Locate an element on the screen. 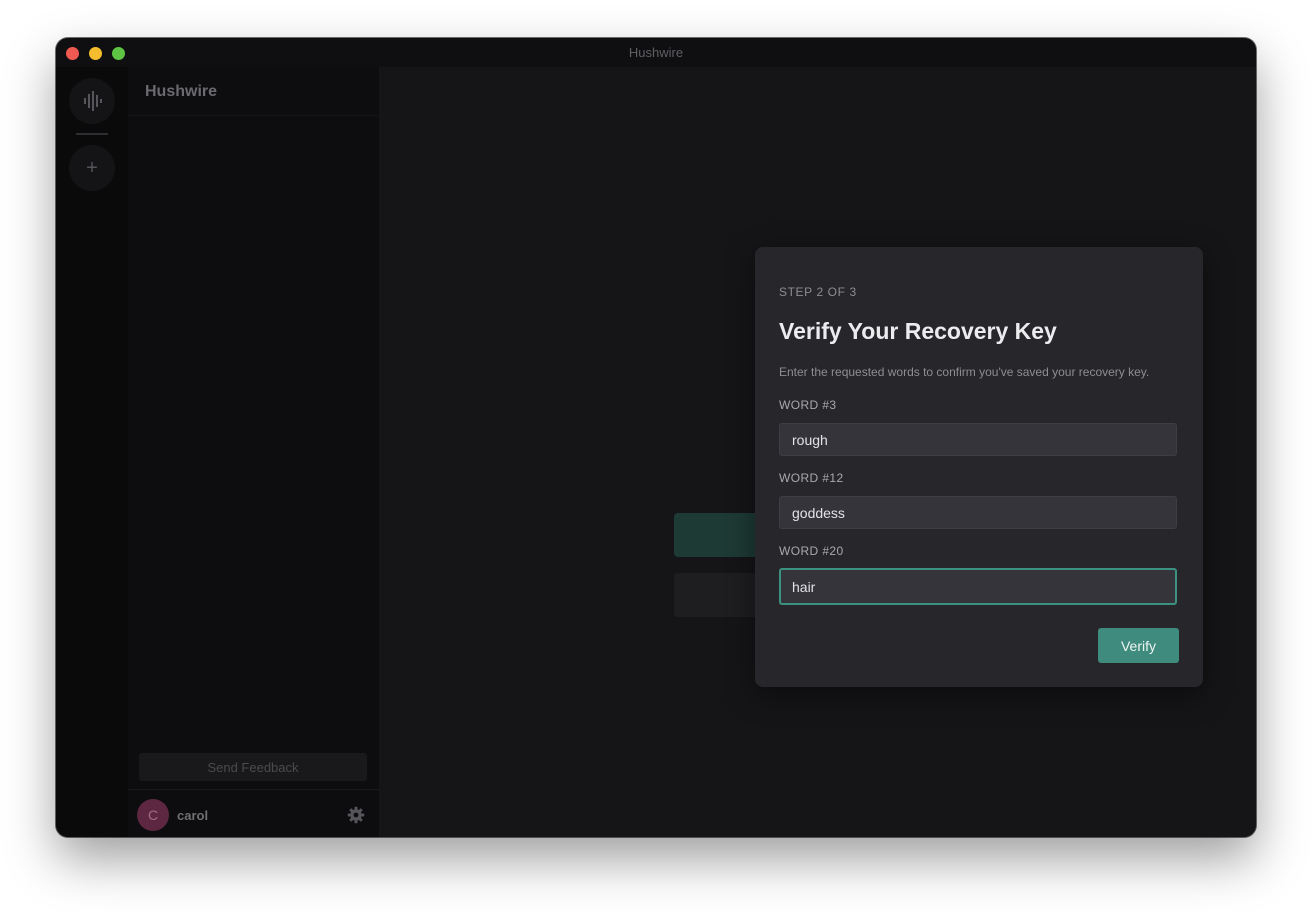 Image resolution: width=1312 pixels, height=912 pixels. gear-icon is located at coordinates (356, 815).